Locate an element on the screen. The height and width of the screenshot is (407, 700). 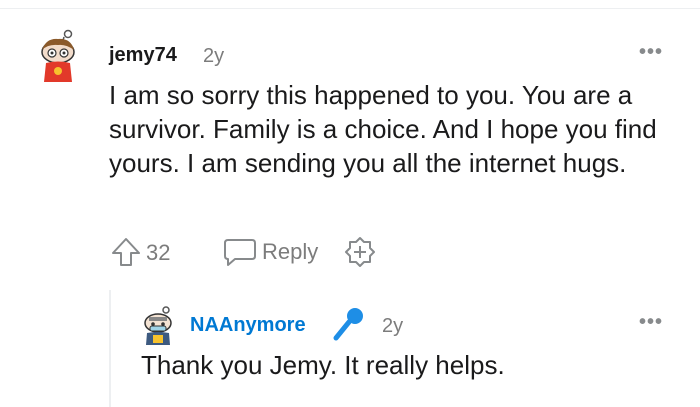
avatar is located at coordinates (59, 56).